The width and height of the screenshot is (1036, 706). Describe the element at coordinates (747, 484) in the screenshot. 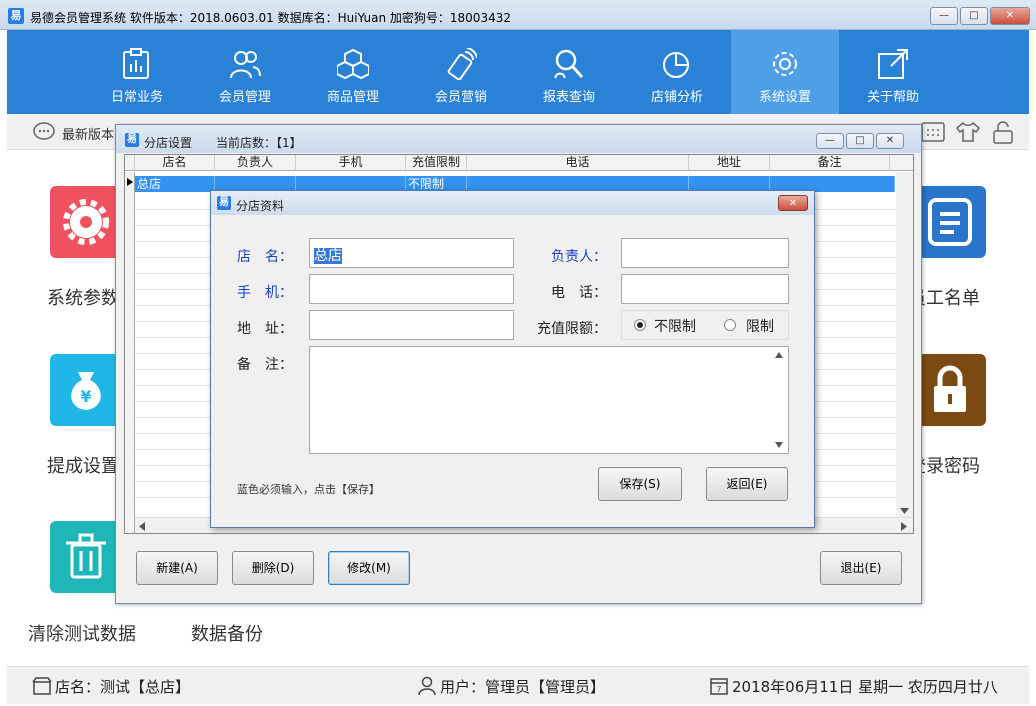

I see `back-button: 返回(E)` at that location.